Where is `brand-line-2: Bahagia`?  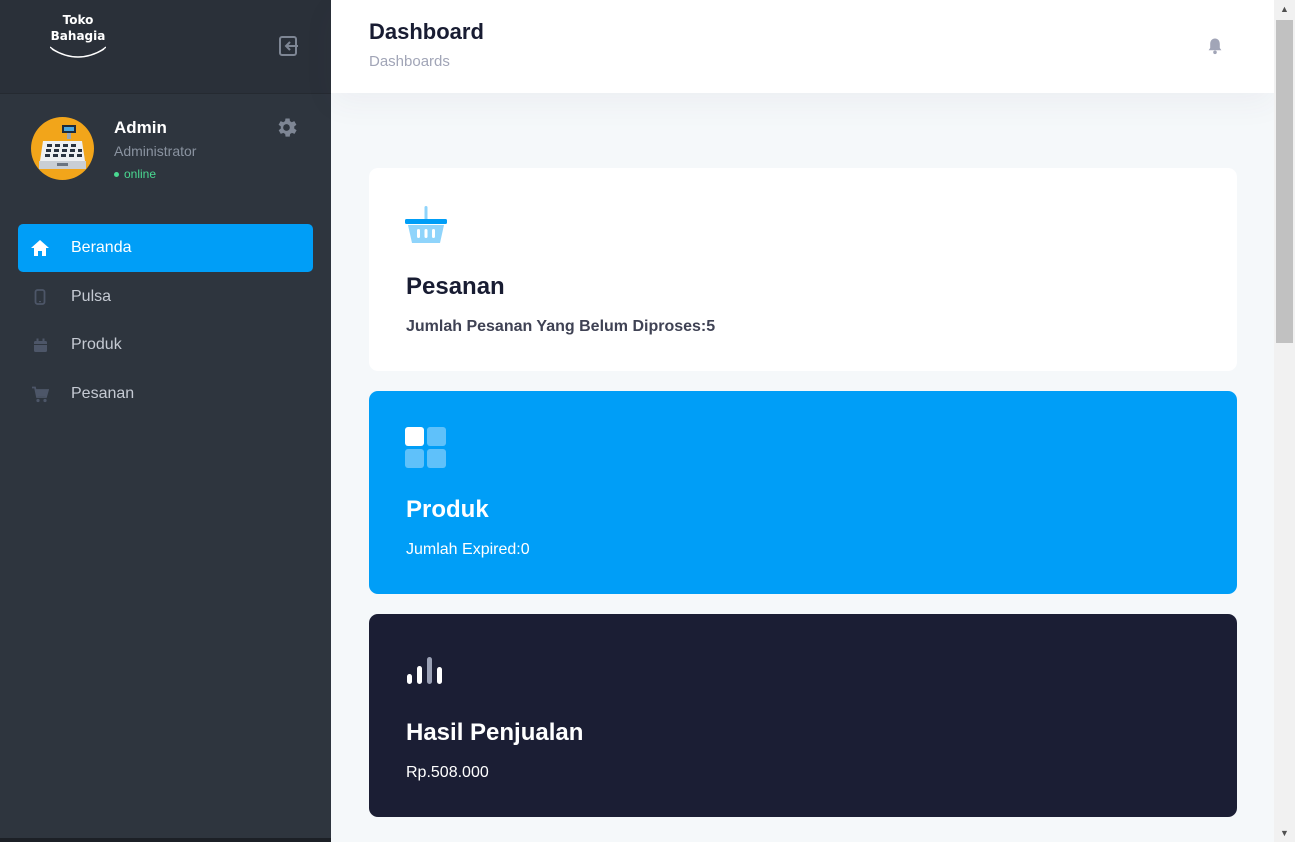 brand-line-2: Bahagia is located at coordinates (78, 36).